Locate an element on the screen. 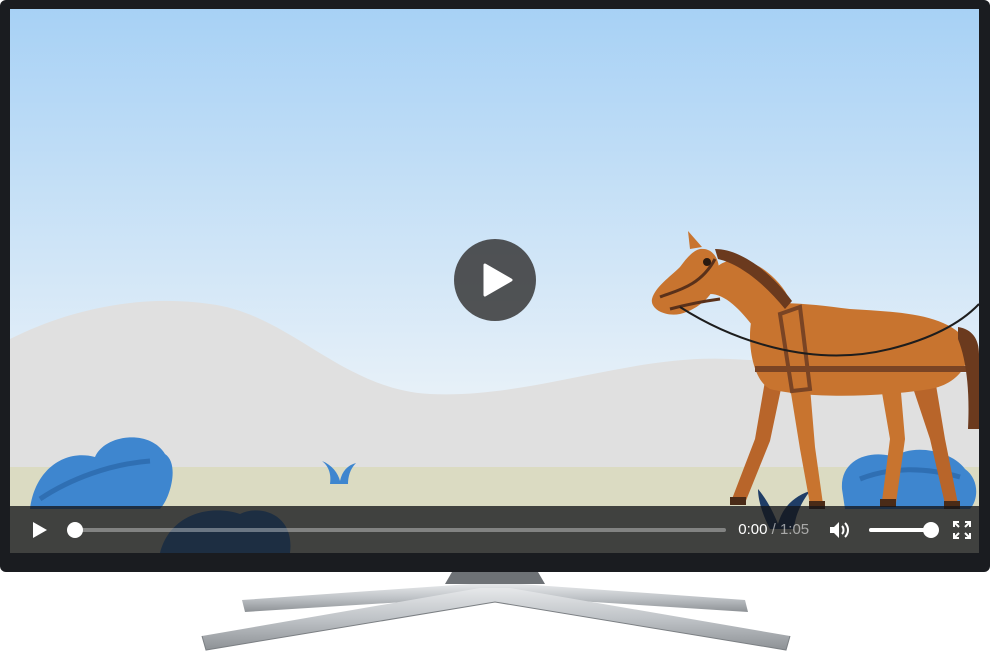  fullscreen-button is located at coordinates (962, 530).